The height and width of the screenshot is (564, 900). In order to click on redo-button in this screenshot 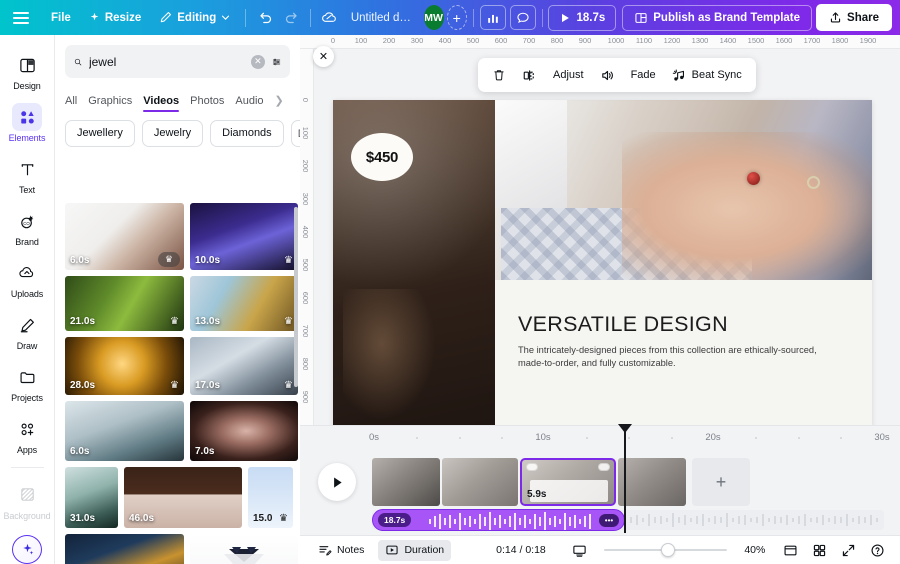, I will do `click(291, 18)`.